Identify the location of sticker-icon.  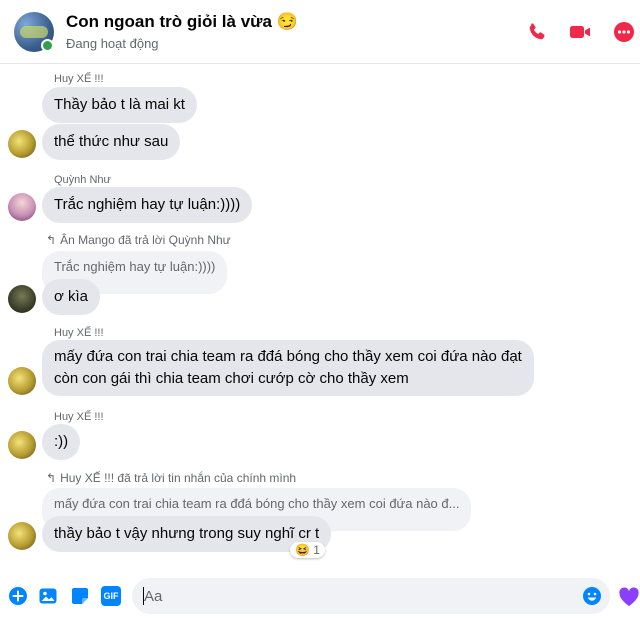
(80, 596).